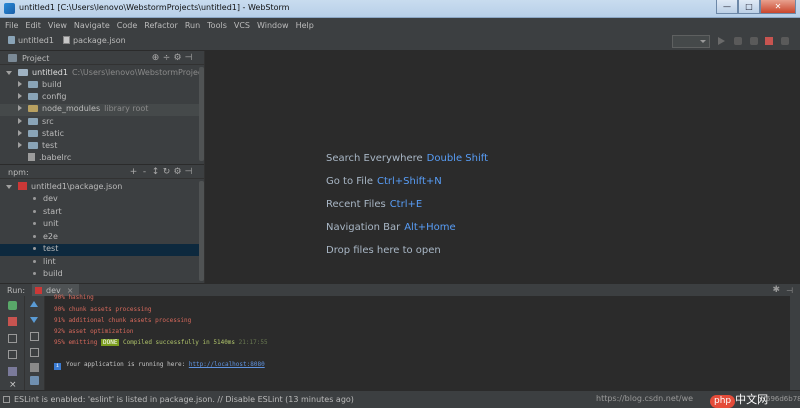 Image resolution: width=800 pixels, height=408 pixels. What do you see at coordinates (100, 200) in the screenshot?
I see `npm-script-dev: dev` at bounding box center [100, 200].